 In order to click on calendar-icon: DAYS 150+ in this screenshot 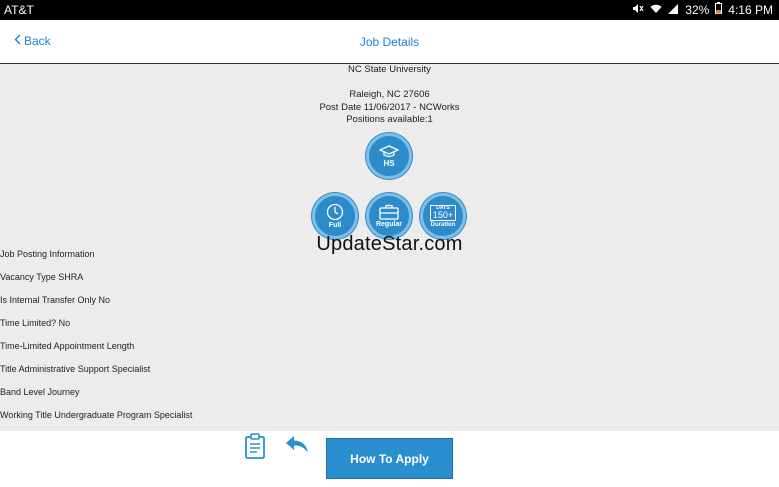, I will do `click(443, 212)`.